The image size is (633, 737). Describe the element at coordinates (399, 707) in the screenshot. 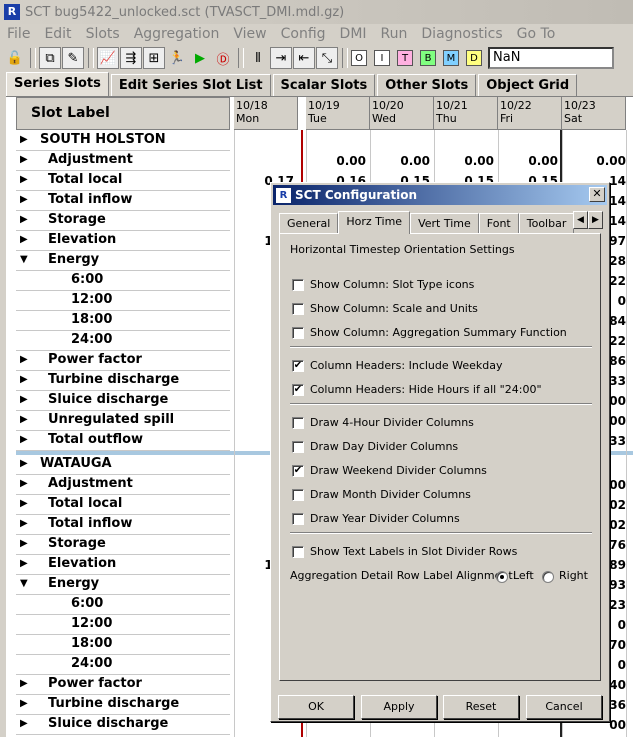

I see `apply-button: Apply` at that location.